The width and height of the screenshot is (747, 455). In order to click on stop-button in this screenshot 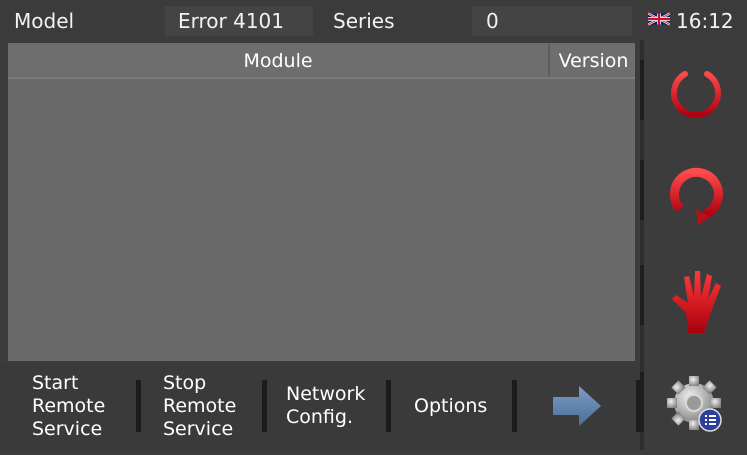, I will do `click(695, 300)`.